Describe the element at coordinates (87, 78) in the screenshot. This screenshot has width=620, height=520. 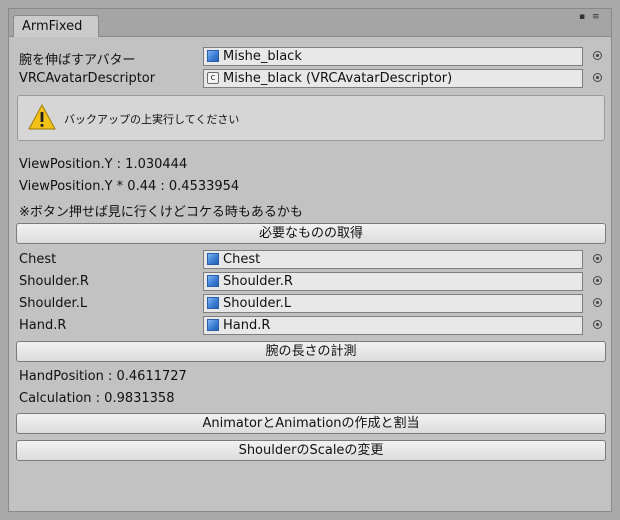
I see `descriptor-field-label: VRCAvatarDescriptor` at that location.